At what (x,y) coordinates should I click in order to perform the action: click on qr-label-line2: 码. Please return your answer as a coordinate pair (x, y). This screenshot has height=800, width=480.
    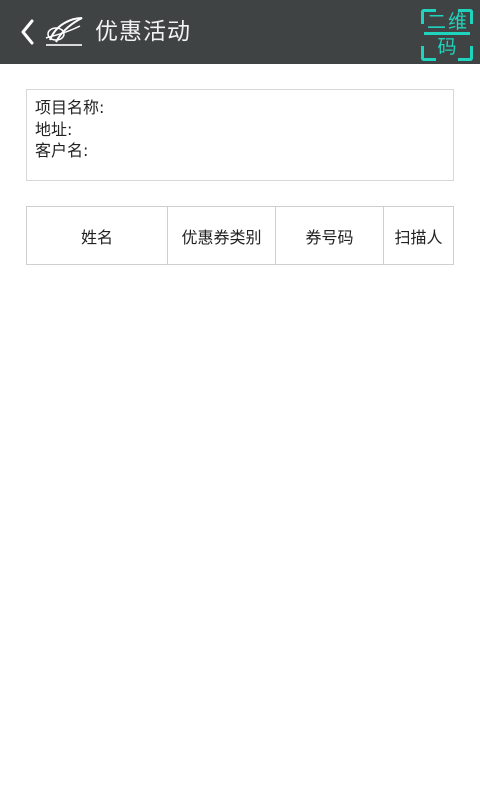
    Looking at the image, I should click on (447, 47).